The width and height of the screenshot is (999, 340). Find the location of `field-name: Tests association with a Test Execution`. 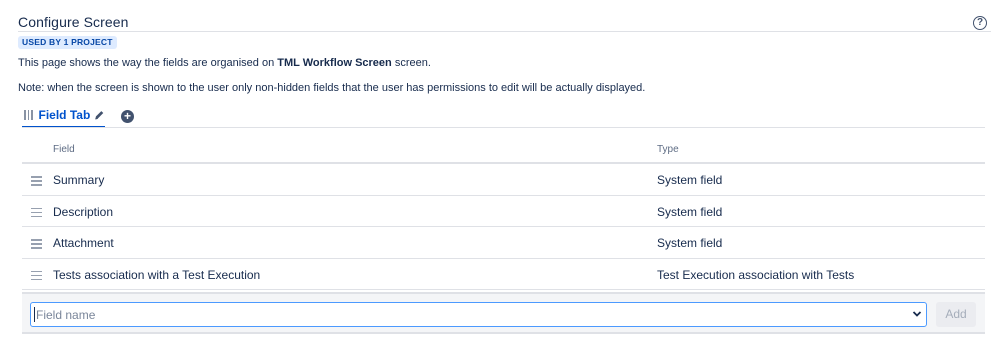

field-name: Tests association with a Test Execution is located at coordinates (157, 274).